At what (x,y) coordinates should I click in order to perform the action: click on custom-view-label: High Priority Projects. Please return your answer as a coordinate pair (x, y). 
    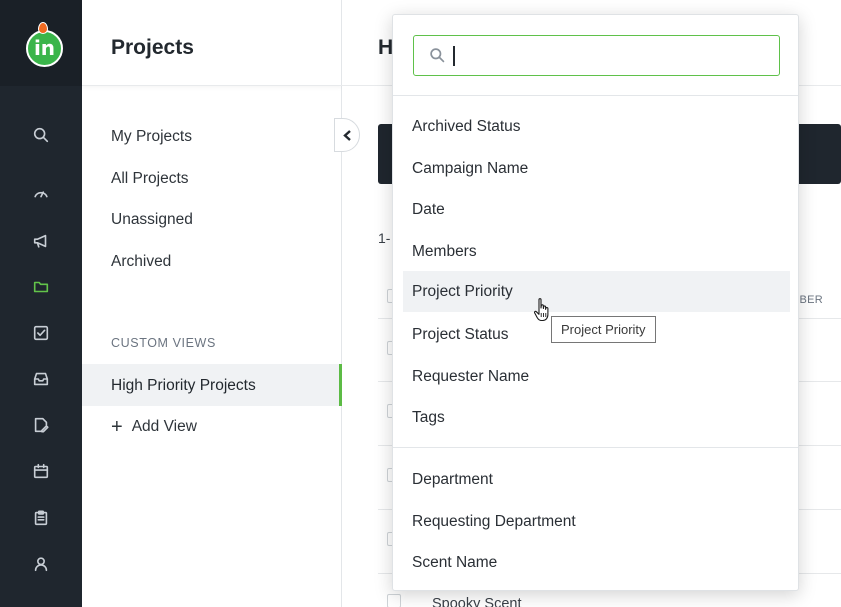
    Looking at the image, I should click on (183, 385).